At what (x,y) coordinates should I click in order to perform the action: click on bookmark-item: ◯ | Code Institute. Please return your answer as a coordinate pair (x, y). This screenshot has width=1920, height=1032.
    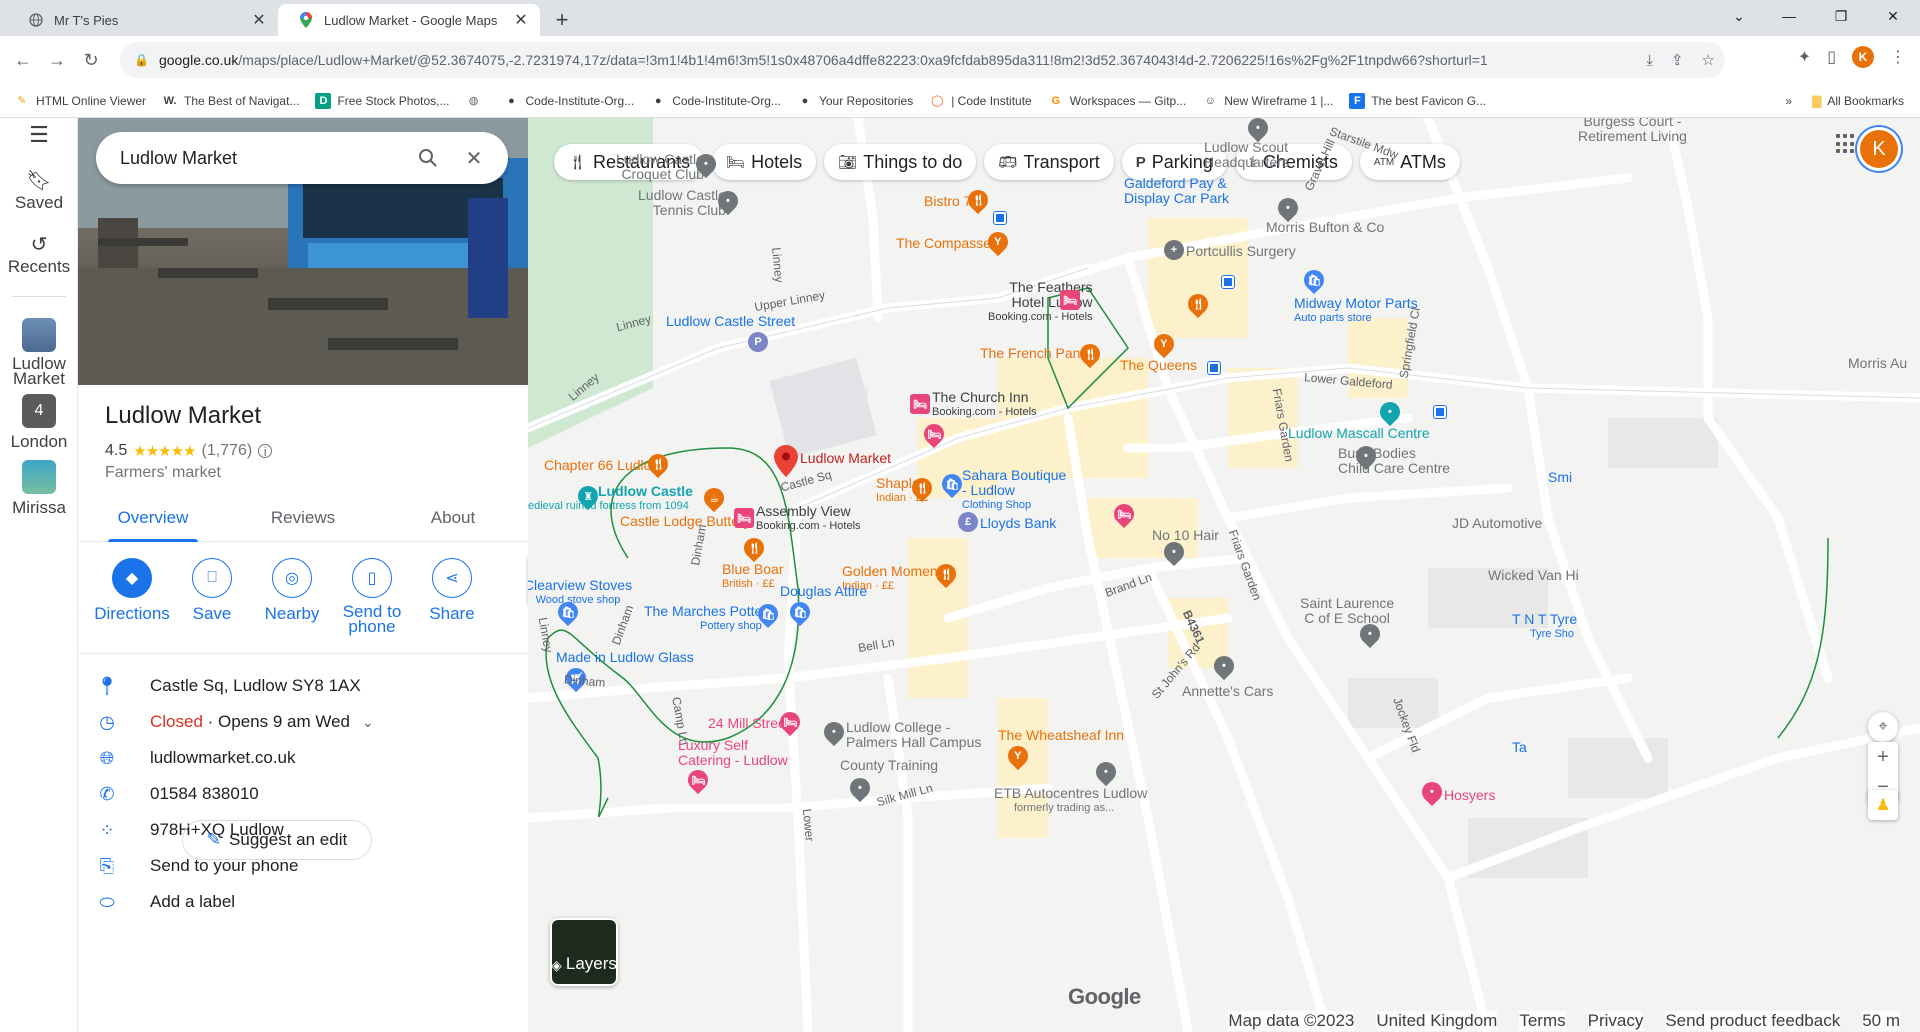
    Looking at the image, I should click on (980, 101).